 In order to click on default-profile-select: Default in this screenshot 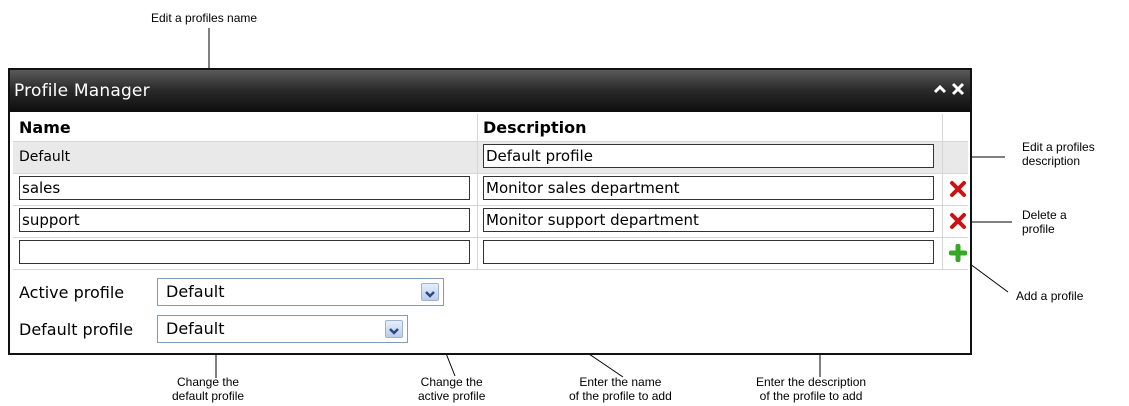, I will do `click(282, 329)`.